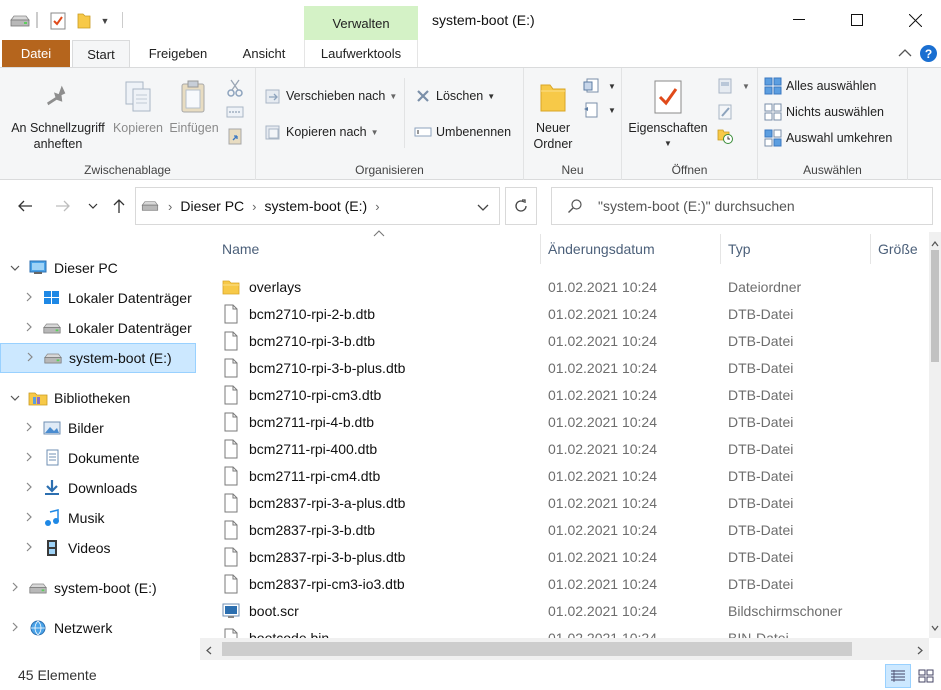 This screenshot has width=941, height=690. I want to click on tab-share: Freigeben, so click(178, 53).